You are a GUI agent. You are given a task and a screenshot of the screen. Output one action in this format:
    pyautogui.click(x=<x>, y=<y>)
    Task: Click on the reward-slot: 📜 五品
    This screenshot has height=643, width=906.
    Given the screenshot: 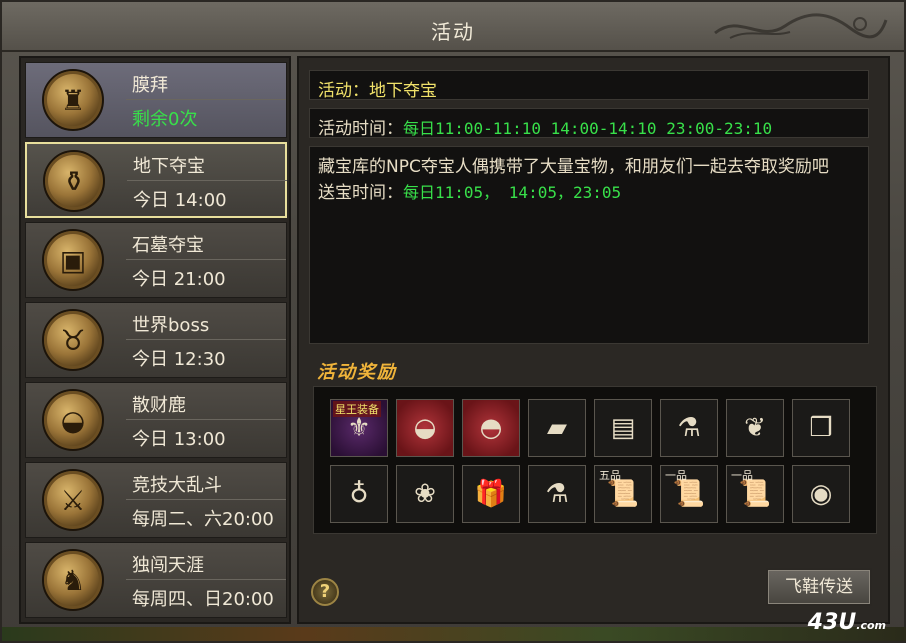 What is the action you would take?
    pyautogui.click(x=623, y=494)
    